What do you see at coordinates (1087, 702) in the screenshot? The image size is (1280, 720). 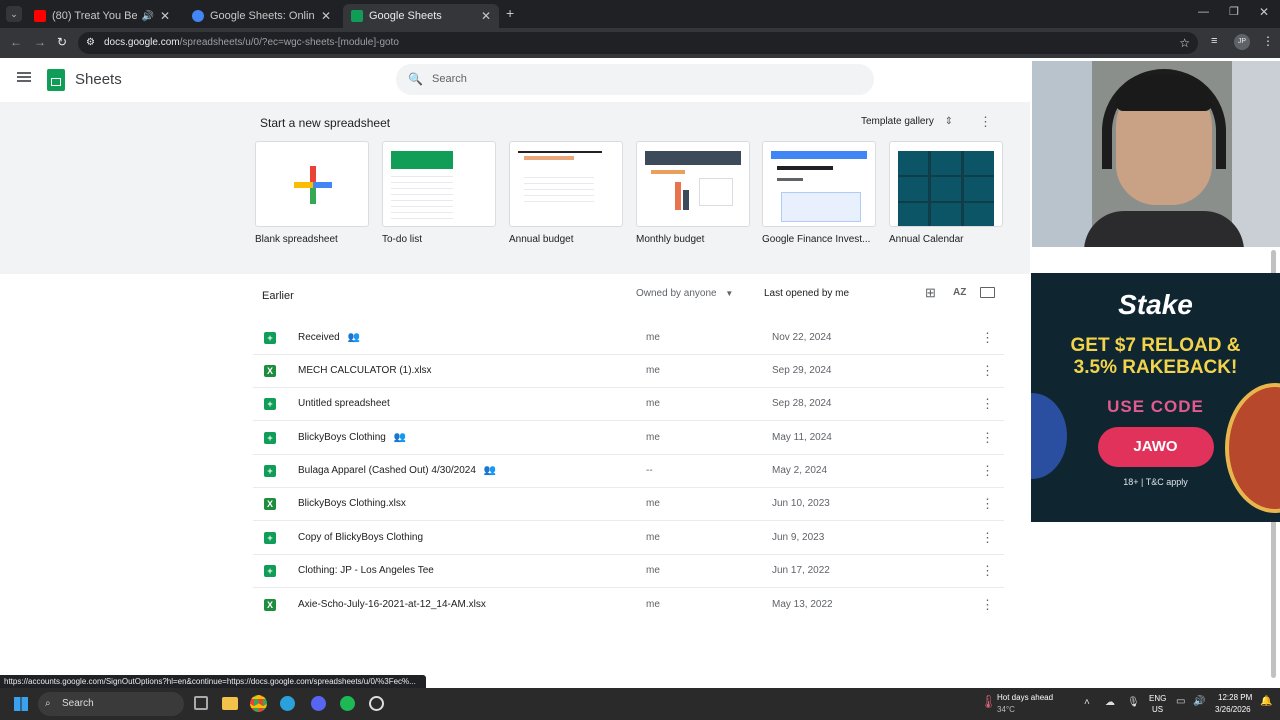 I see `tray-overflow-icon: ˄` at bounding box center [1087, 702].